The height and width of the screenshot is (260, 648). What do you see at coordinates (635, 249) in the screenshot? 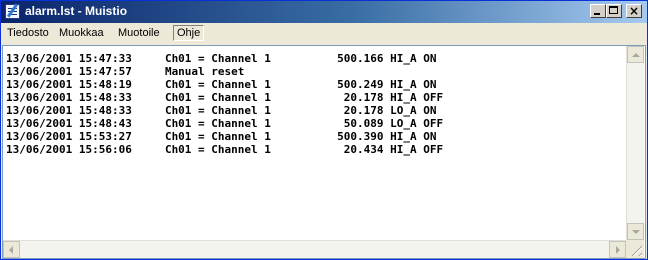
I see `resize-grip` at bounding box center [635, 249].